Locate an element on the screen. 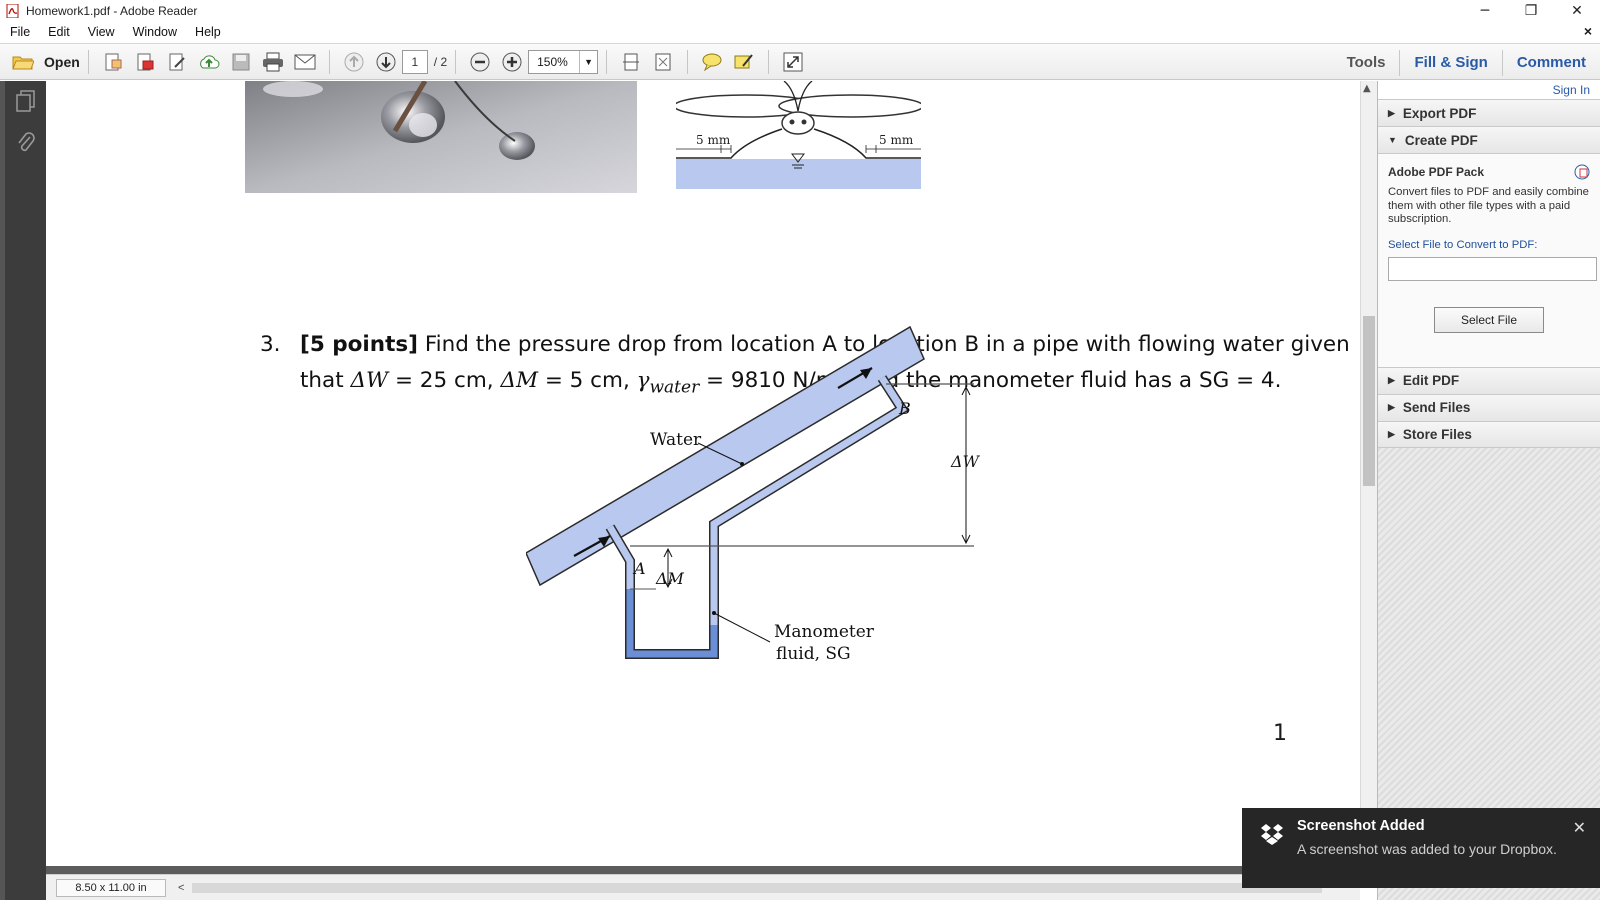  question-number: 3. is located at coordinates (270, 344).